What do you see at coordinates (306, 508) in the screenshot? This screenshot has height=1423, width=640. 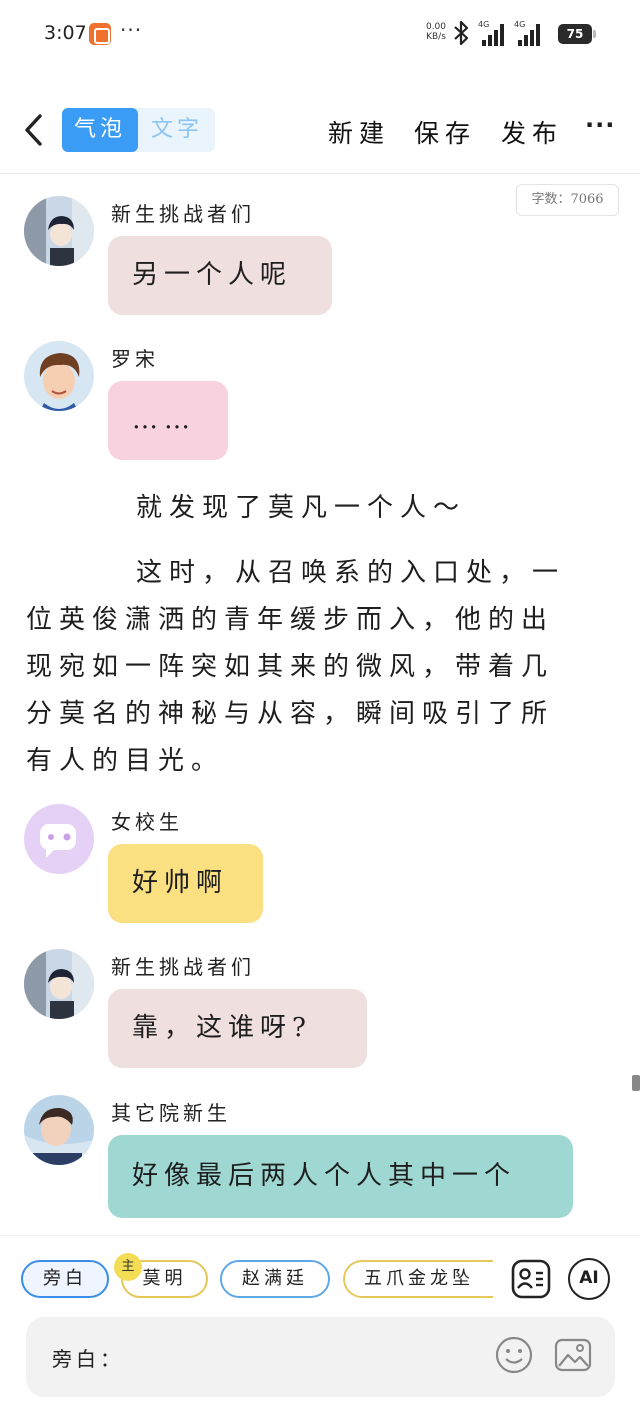 I see `narration-paragraph: 就发现了莫凡一个人～` at bounding box center [306, 508].